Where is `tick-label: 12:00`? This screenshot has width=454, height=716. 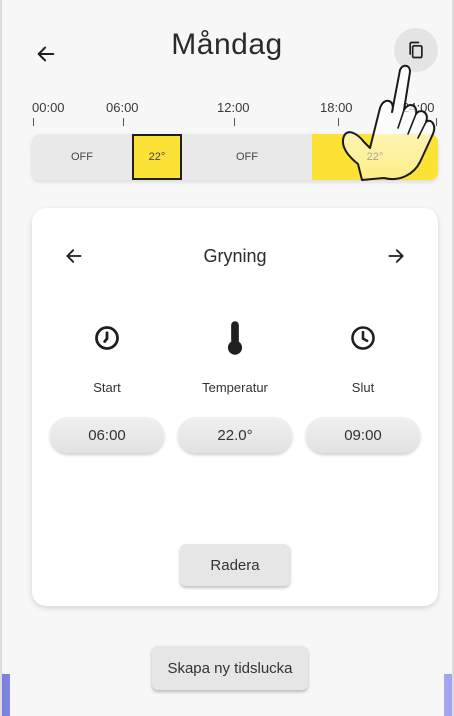
tick-label: 12:00 is located at coordinates (233, 107).